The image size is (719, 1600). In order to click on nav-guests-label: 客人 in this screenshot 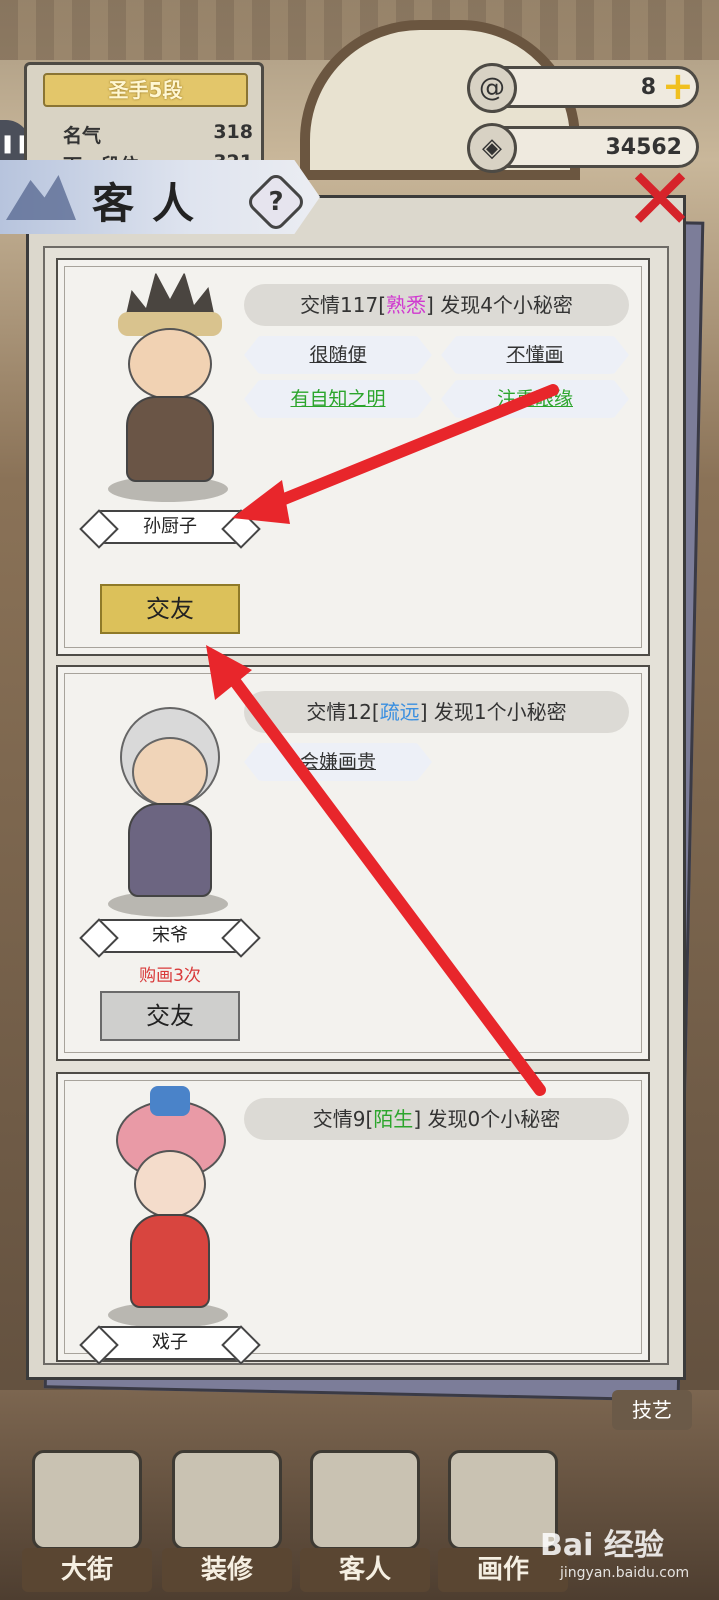, I will do `click(365, 1570)`.